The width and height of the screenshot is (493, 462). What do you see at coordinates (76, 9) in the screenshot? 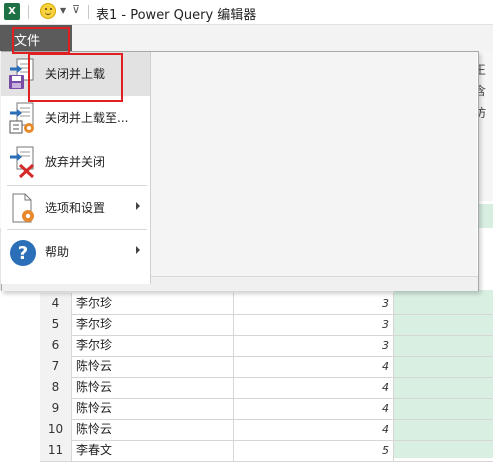
I see `customize-toolbar-icon: ⊽` at bounding box center [76, 9].